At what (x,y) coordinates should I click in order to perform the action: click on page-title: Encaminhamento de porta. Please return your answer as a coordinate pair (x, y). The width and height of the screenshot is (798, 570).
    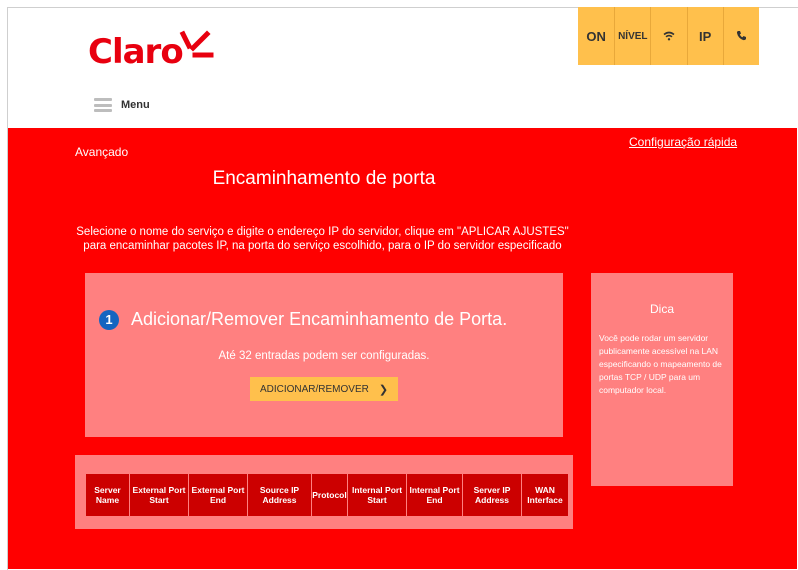
    Looking at the image, I should click on (324, 178).